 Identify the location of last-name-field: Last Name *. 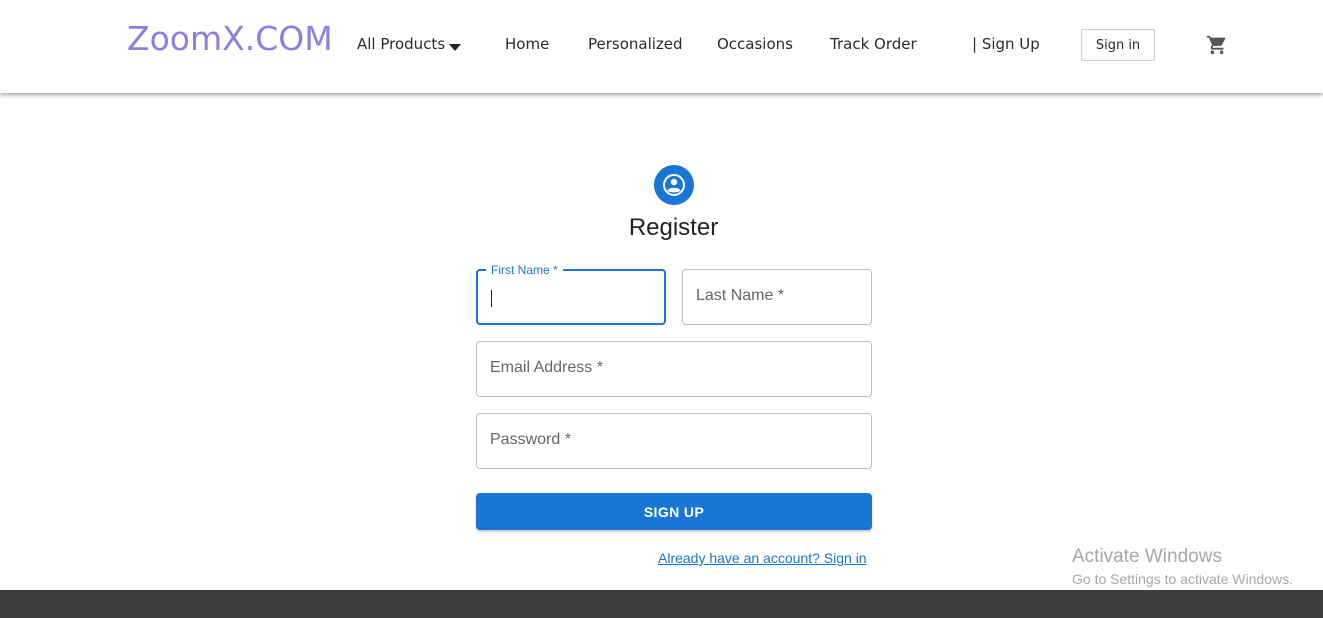
(777, 297).